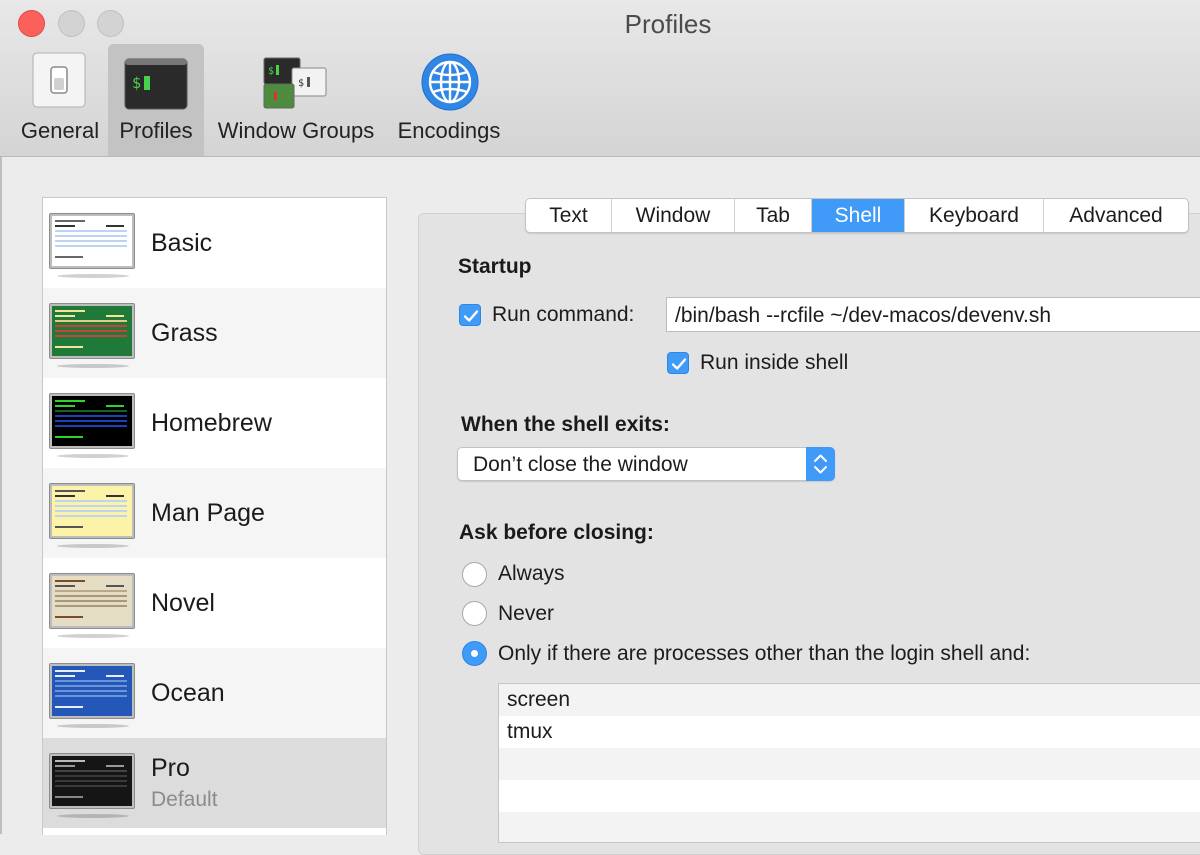 Image resolution: width=1200 pixels, height=855 pixels. What do you see at coordinates (556, 532) in the screenshot?
I see `ask-closing-heading: Ask before closing:` at bounding box center [556, 532].